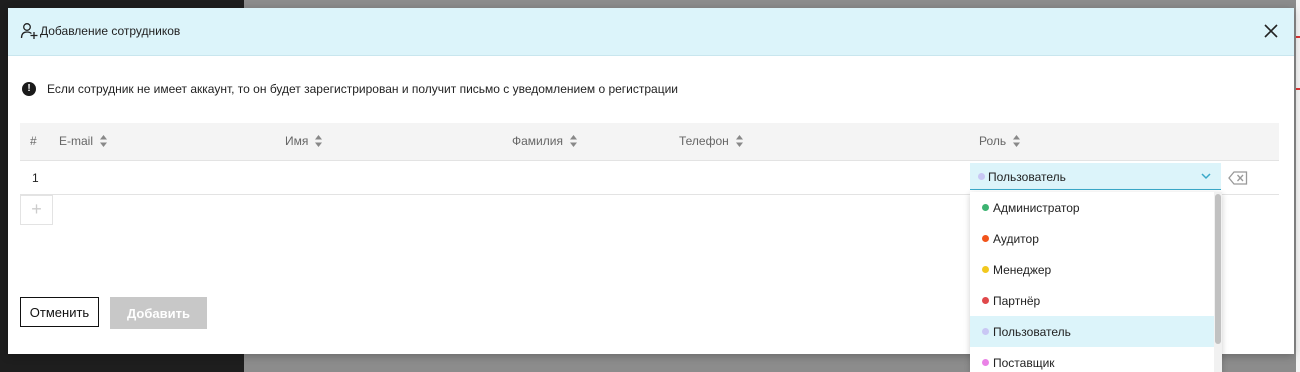 The height and width of the screenshot is (372, 1300). I want to click on dropdown-scrollbar, so click(1218, 282).